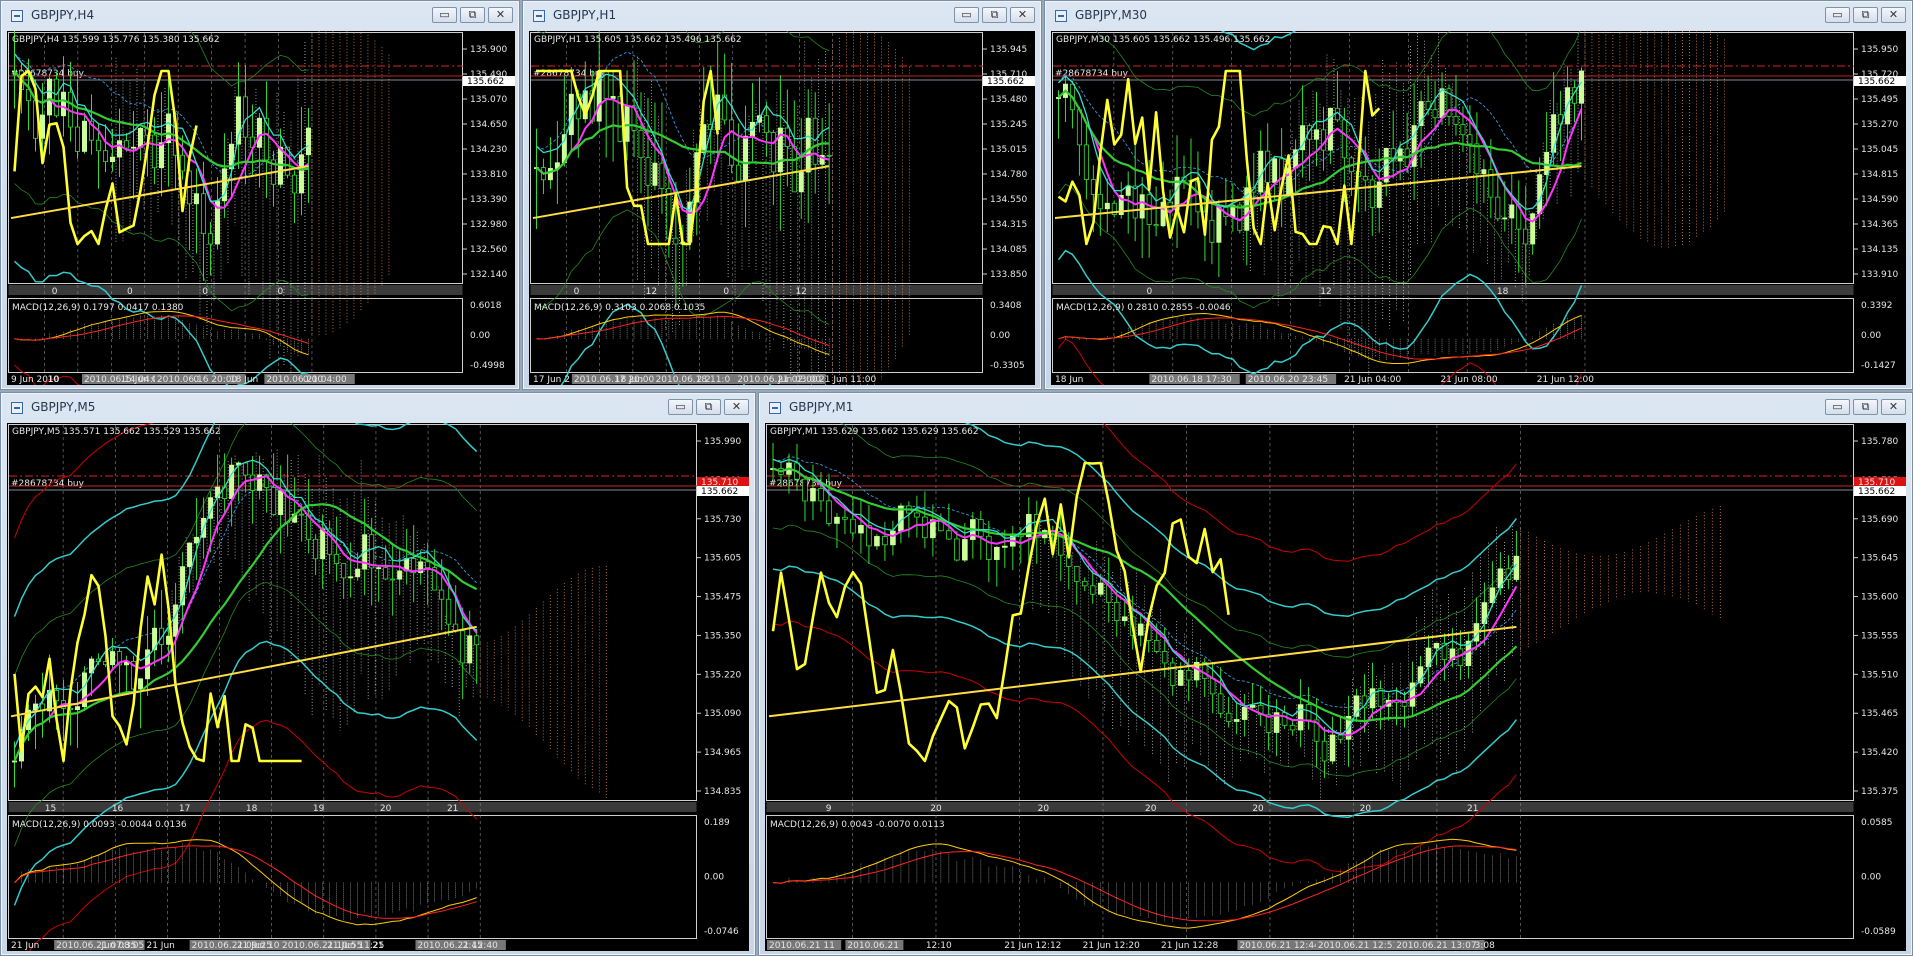  Describe the element at coordinates (800, 292) in the screenshot. I see `date-tick-label: 12` at that location.